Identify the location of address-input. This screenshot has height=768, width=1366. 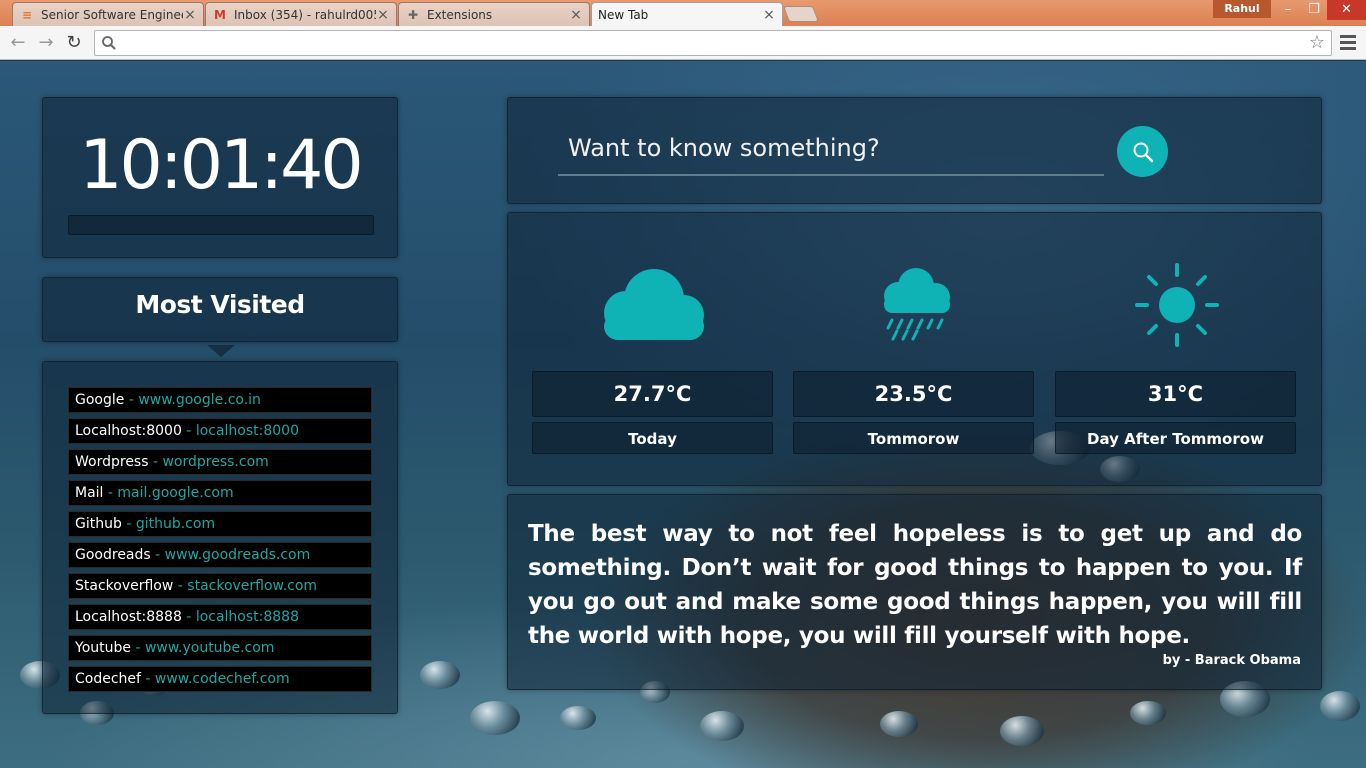
(713, 43).